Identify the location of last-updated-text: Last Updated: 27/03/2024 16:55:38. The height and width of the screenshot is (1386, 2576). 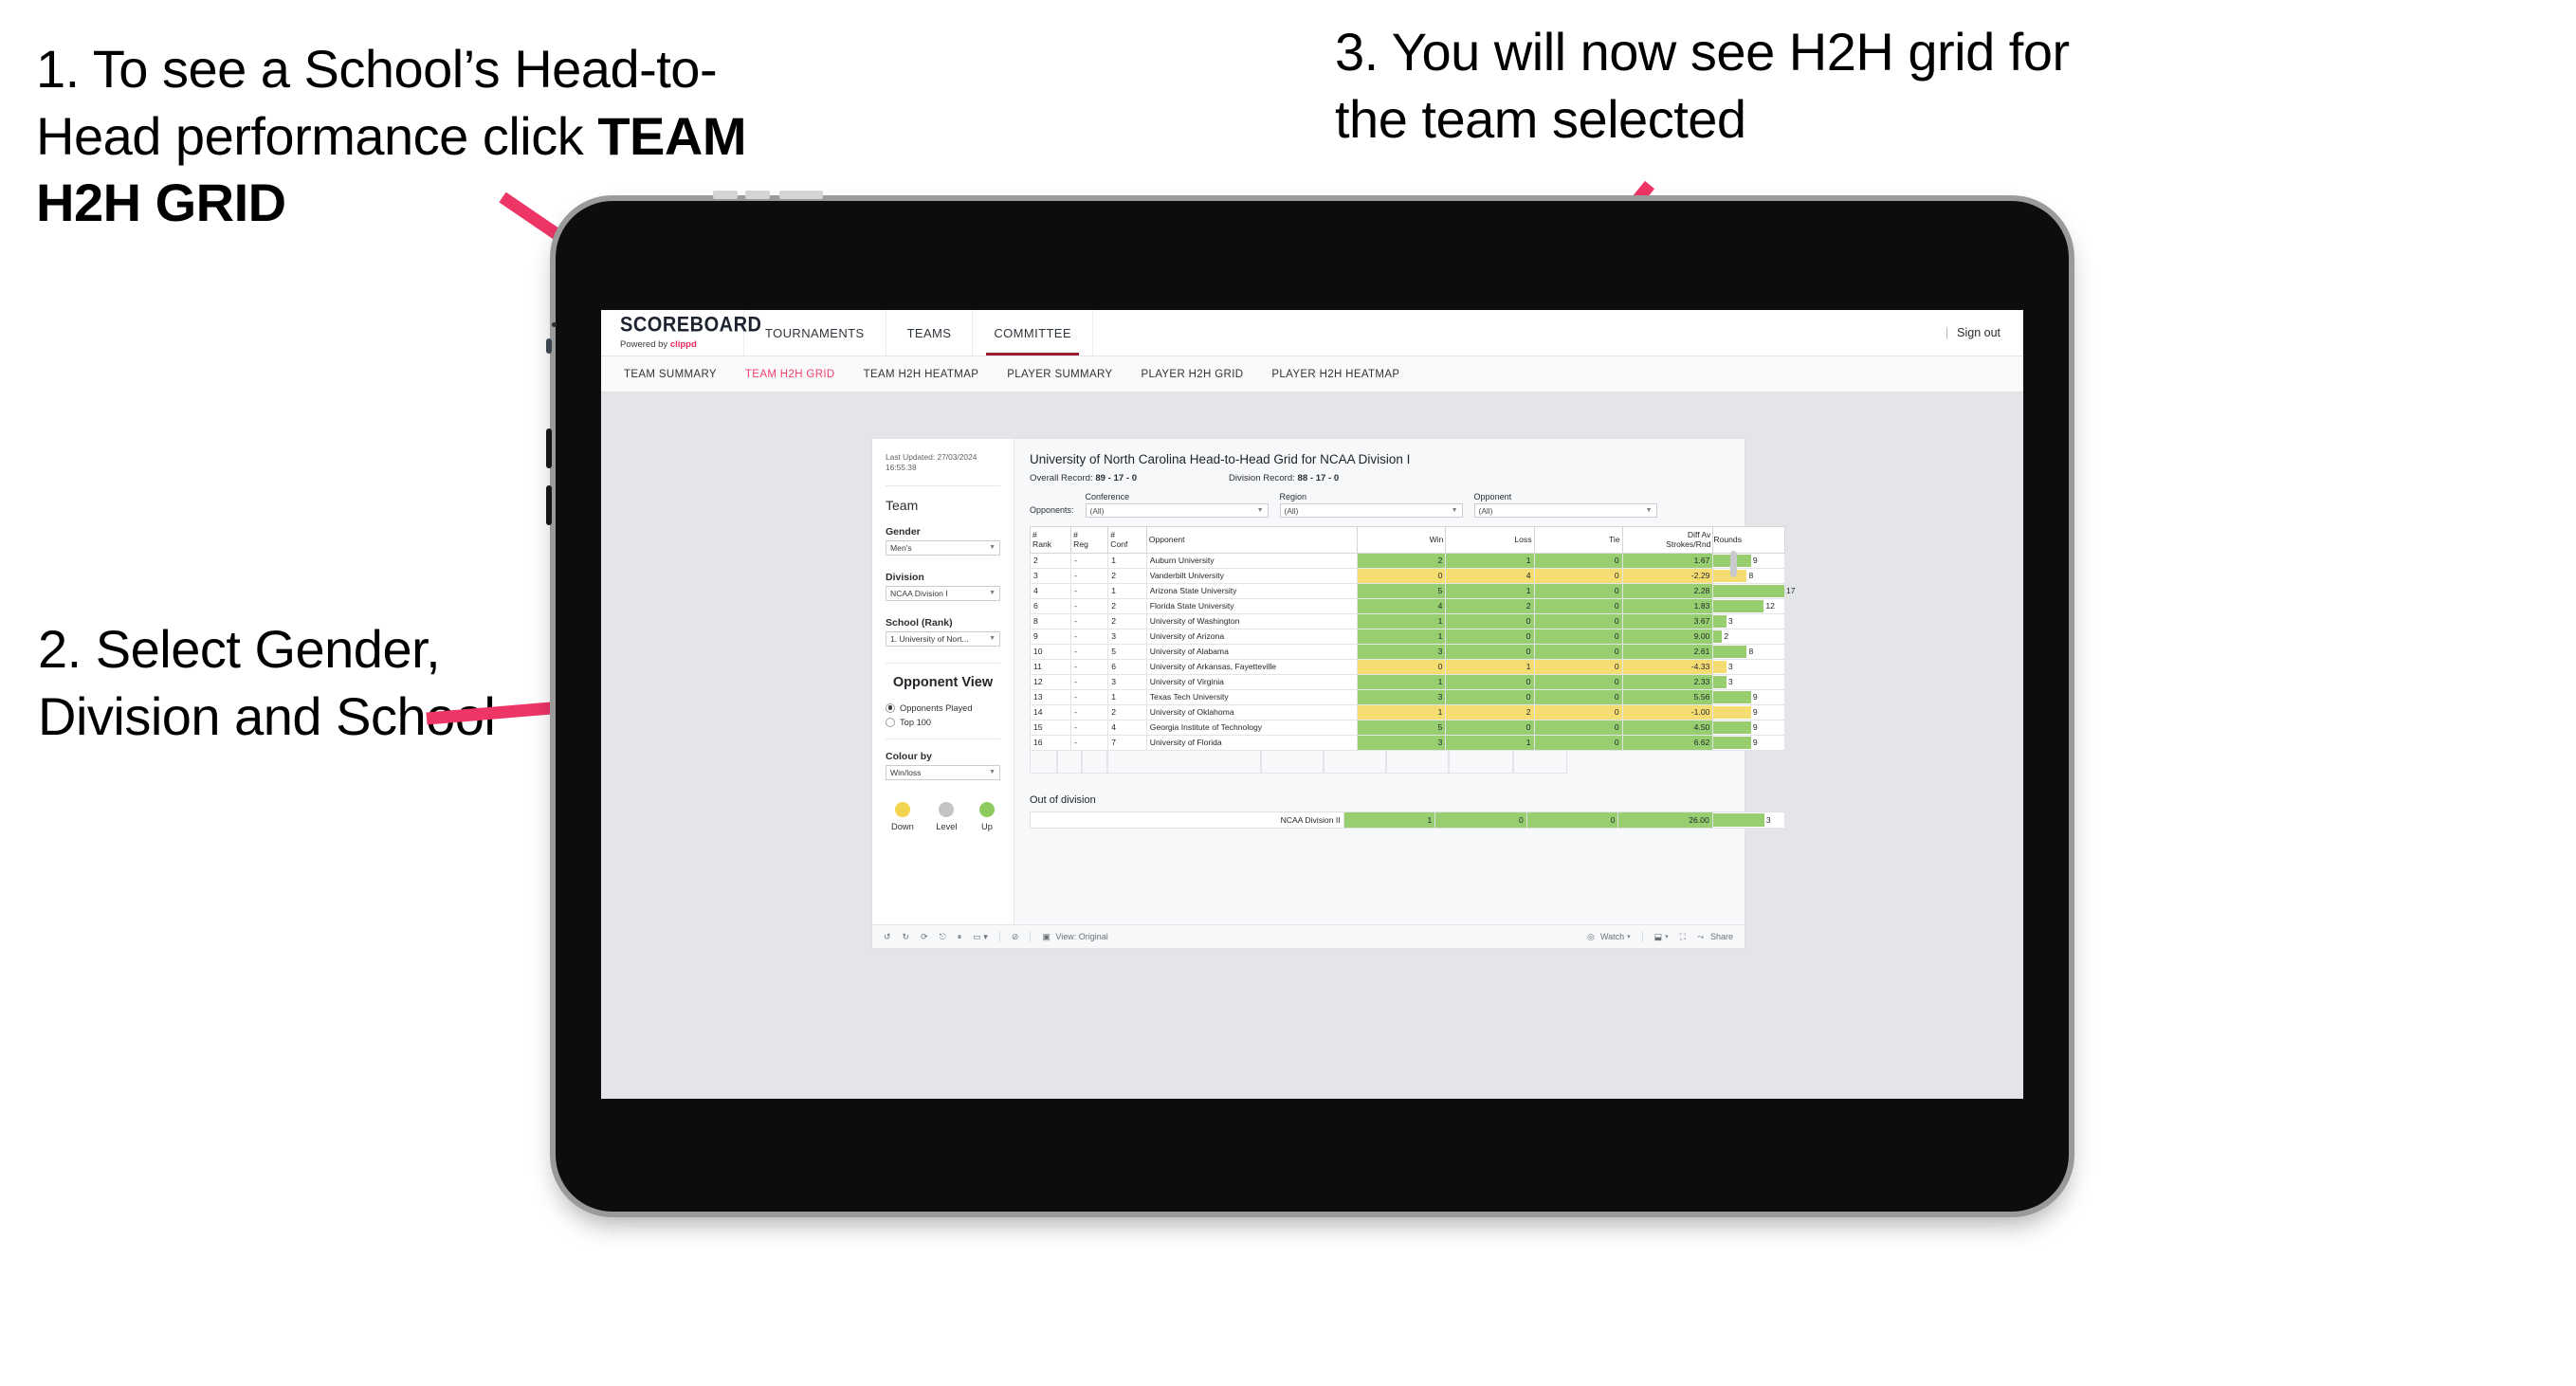
(931, 462).